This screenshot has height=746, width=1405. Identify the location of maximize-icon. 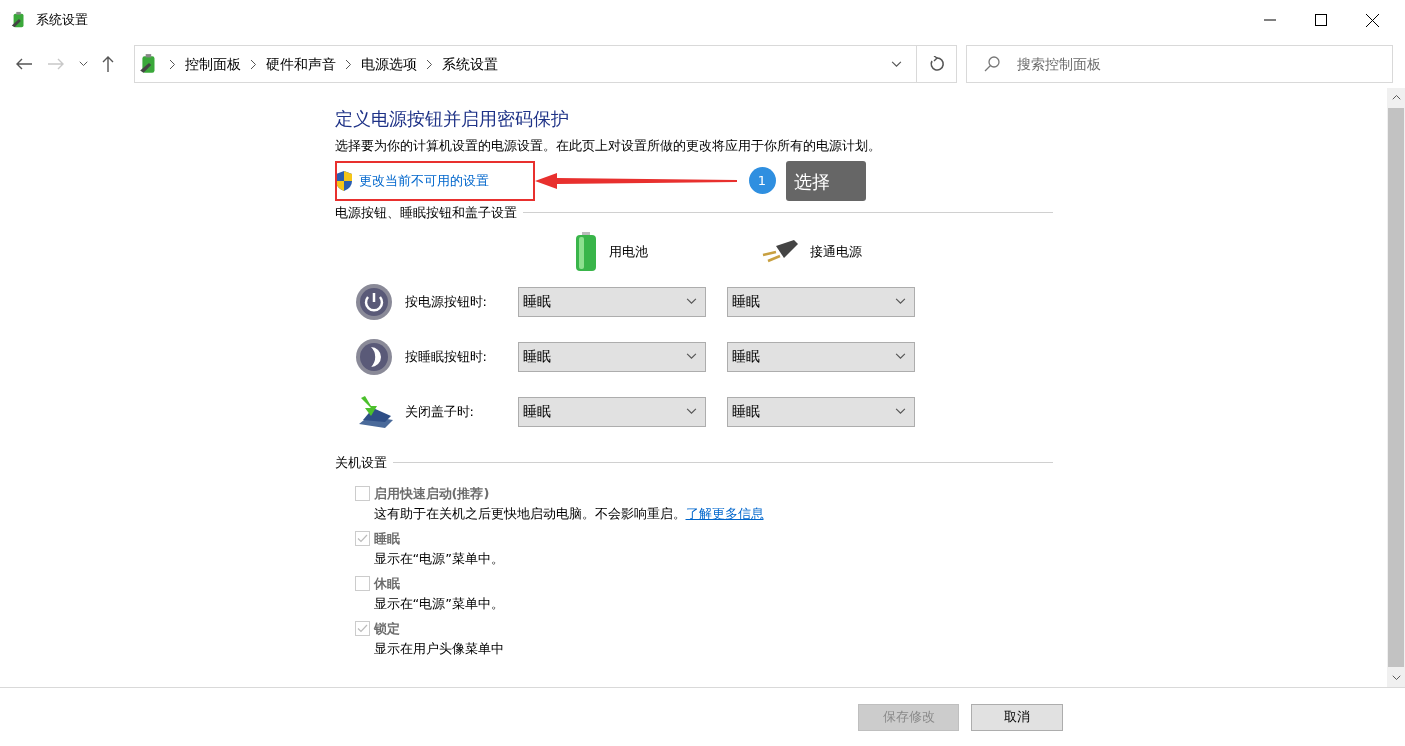
(1321, 20).